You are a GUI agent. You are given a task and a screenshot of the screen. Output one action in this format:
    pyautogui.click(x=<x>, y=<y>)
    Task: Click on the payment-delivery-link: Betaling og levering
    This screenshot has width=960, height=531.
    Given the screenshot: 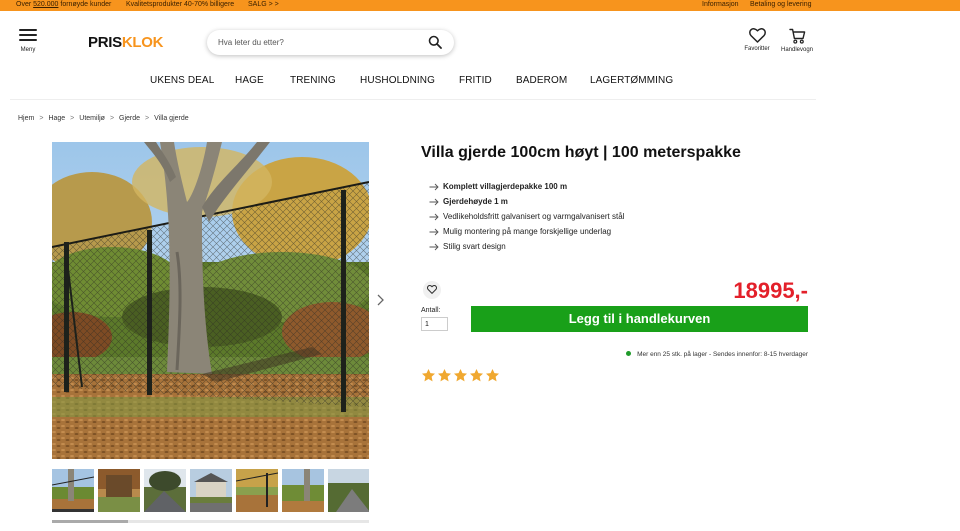 What is the action you would take?
    pyautogui.click(x=781, y=4)
    